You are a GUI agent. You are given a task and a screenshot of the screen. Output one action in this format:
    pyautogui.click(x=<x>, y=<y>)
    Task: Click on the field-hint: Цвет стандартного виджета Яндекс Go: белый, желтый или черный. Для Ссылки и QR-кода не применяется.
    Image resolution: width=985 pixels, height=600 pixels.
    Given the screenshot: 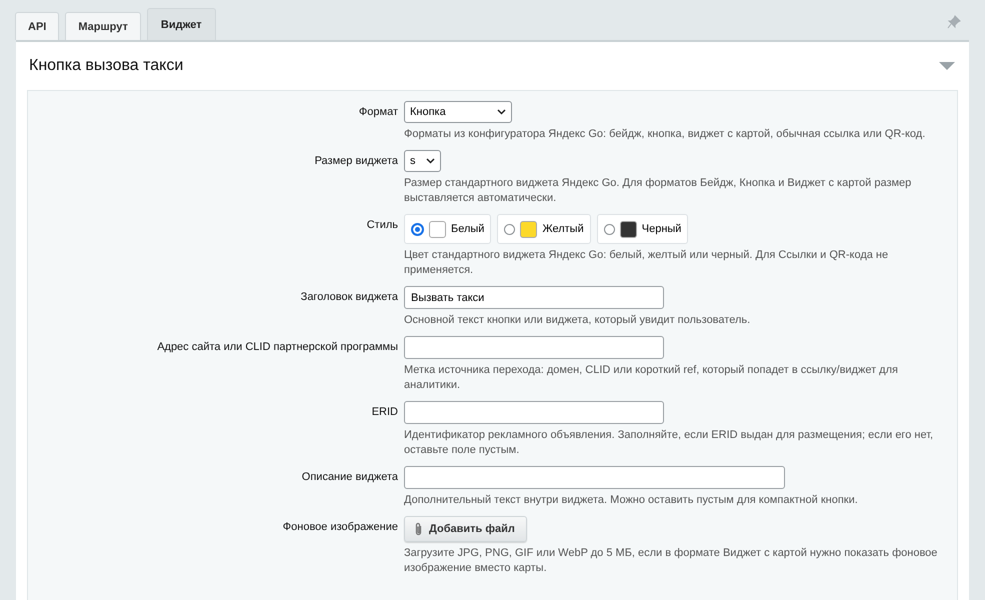 What is the action you would take?
    pyautogui.click(x=647, y=263)
    